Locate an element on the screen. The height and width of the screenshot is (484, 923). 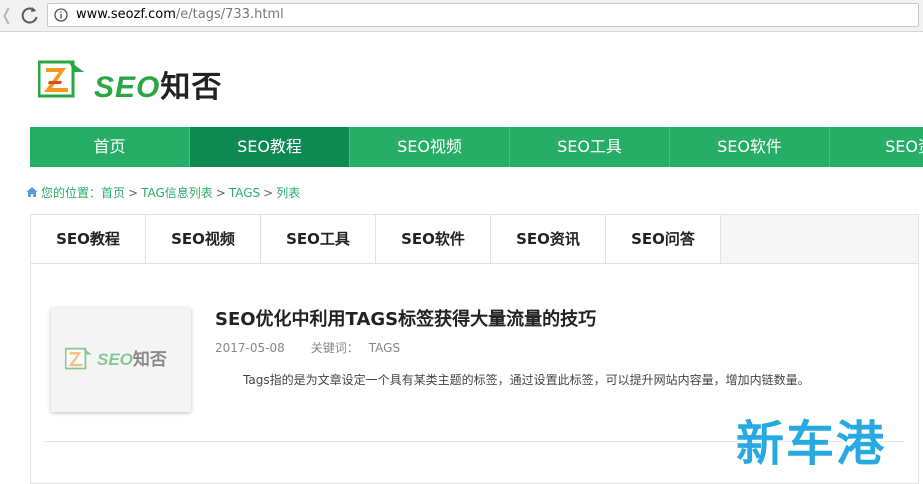
tab-seo-tutorial: SEO教程 is located at coordinates (88, 239).